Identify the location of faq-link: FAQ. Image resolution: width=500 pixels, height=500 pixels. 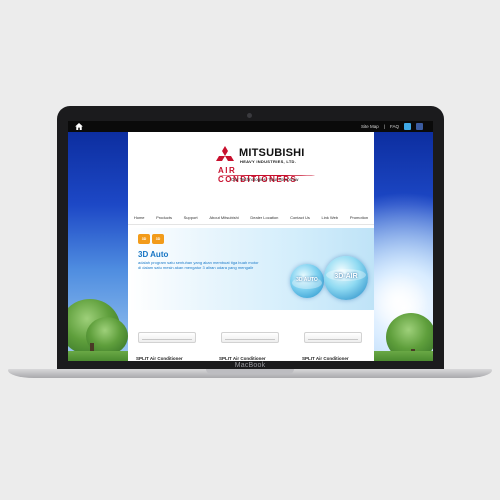
(394, 126).